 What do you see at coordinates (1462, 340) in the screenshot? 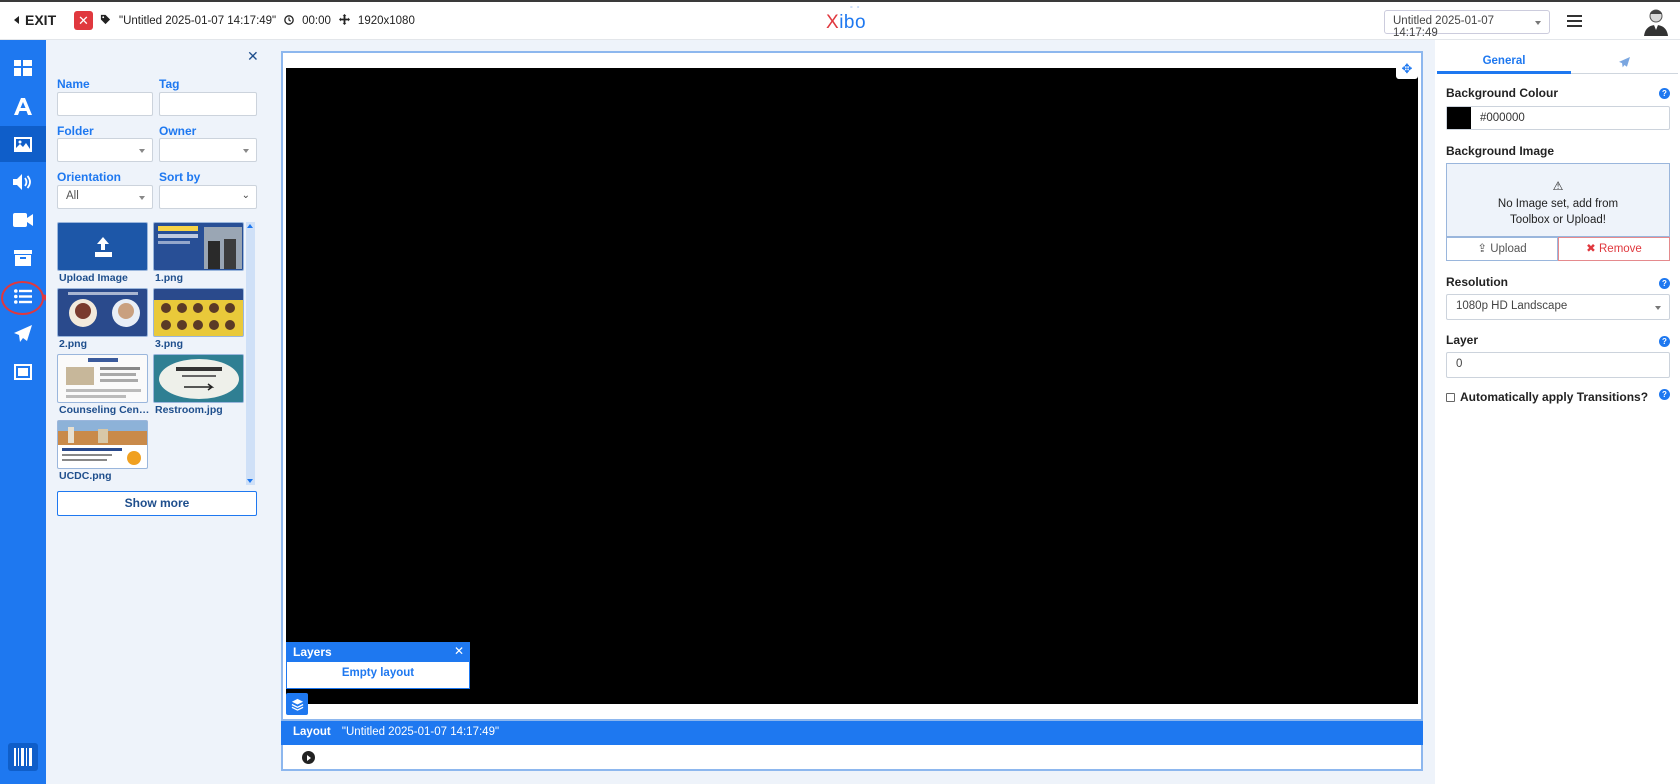
I see `layer-label: Layer` at bounding box center [1462, 340].